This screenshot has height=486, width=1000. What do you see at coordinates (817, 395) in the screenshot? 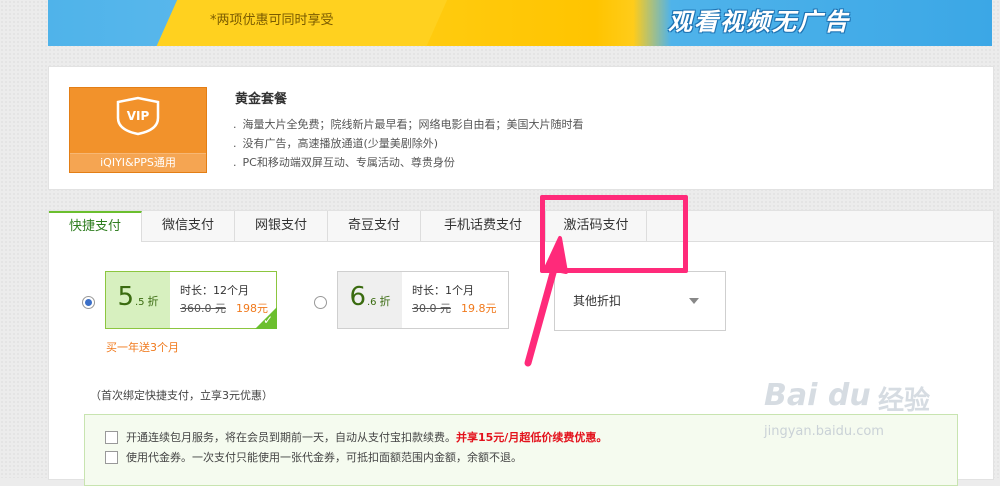
I see `watermark-brand: Bai du` at bounding box center [817, 395].